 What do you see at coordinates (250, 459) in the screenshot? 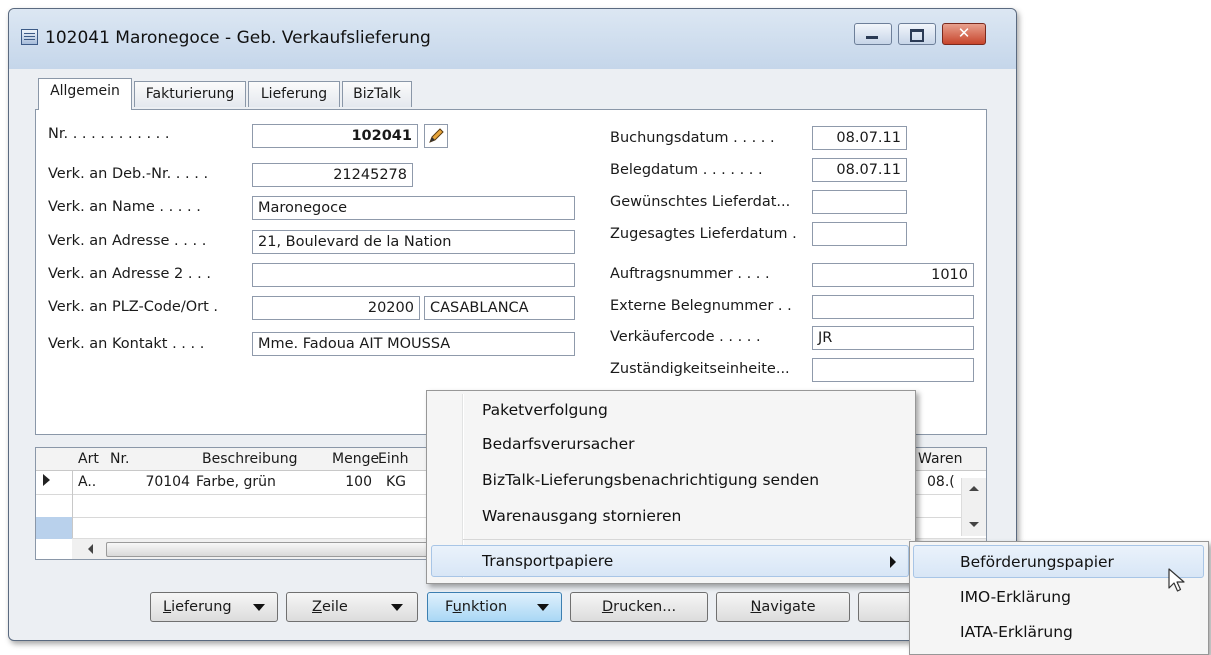
I see `col-beschreibung-header: Beschreibung` at bounding box center [250, 459].